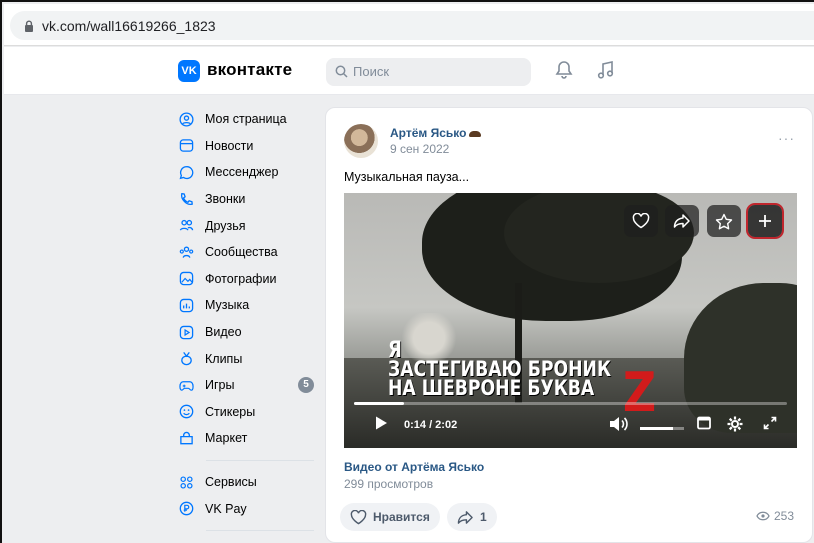 Image resolution: width=814 pixels, height=543 pixels. I want to click on views-count: 253, so click(784, 516).